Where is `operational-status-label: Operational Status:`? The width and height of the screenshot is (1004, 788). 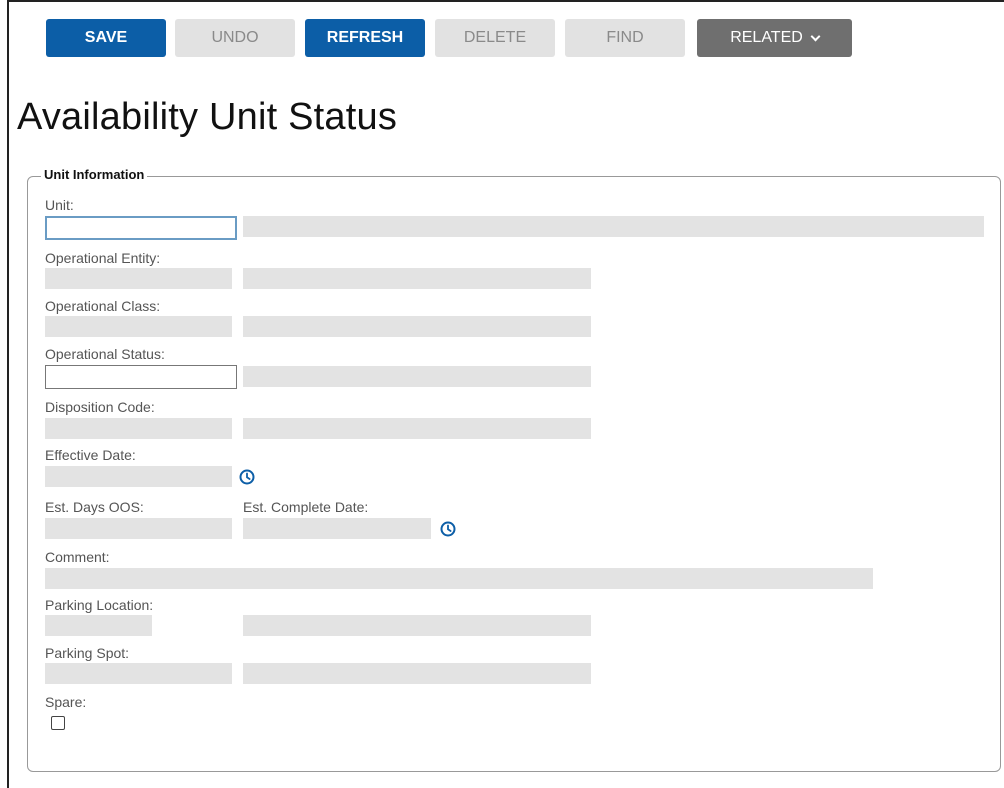 operational-status-label: Operational Status: is located at coordinates (105, 354).